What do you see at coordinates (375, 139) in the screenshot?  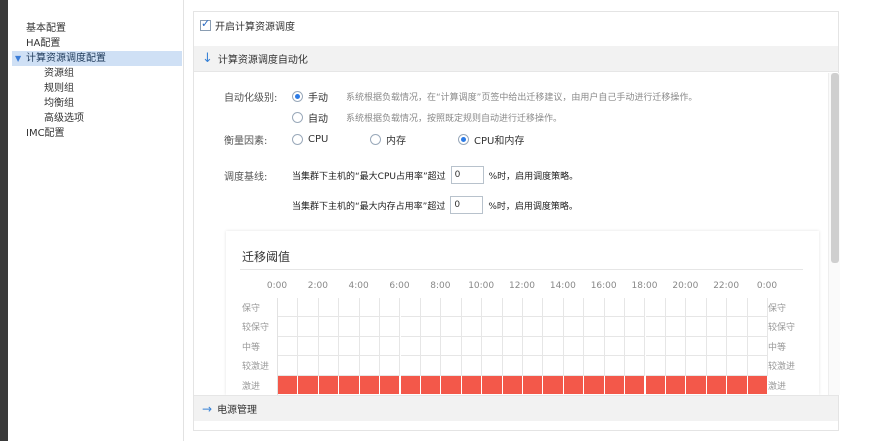 I see `radio-memory` at bounding box center [375, 139].